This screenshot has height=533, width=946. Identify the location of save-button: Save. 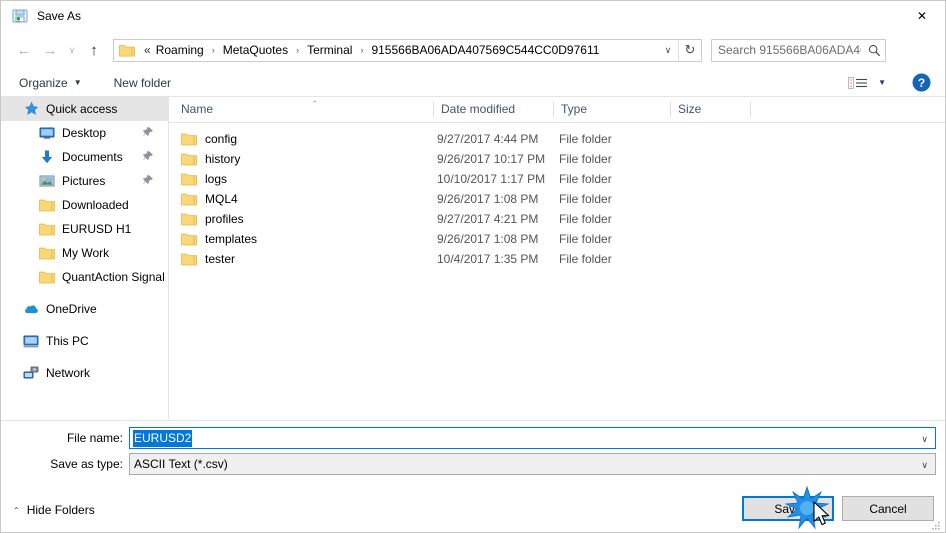
(788, 508).